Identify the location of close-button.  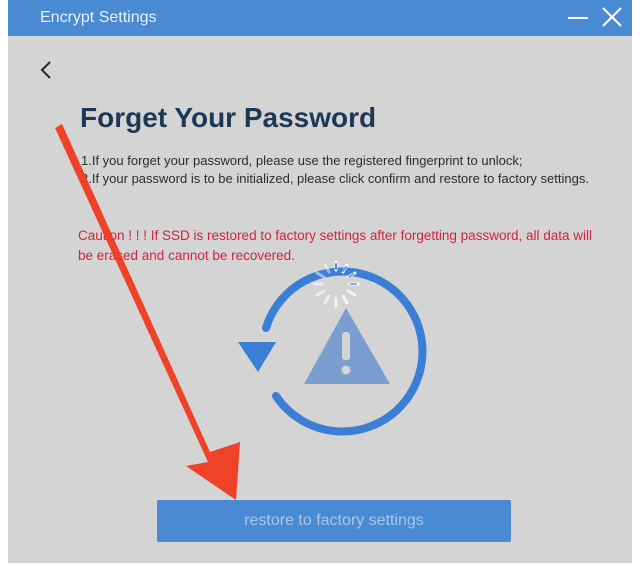
(612, 18).